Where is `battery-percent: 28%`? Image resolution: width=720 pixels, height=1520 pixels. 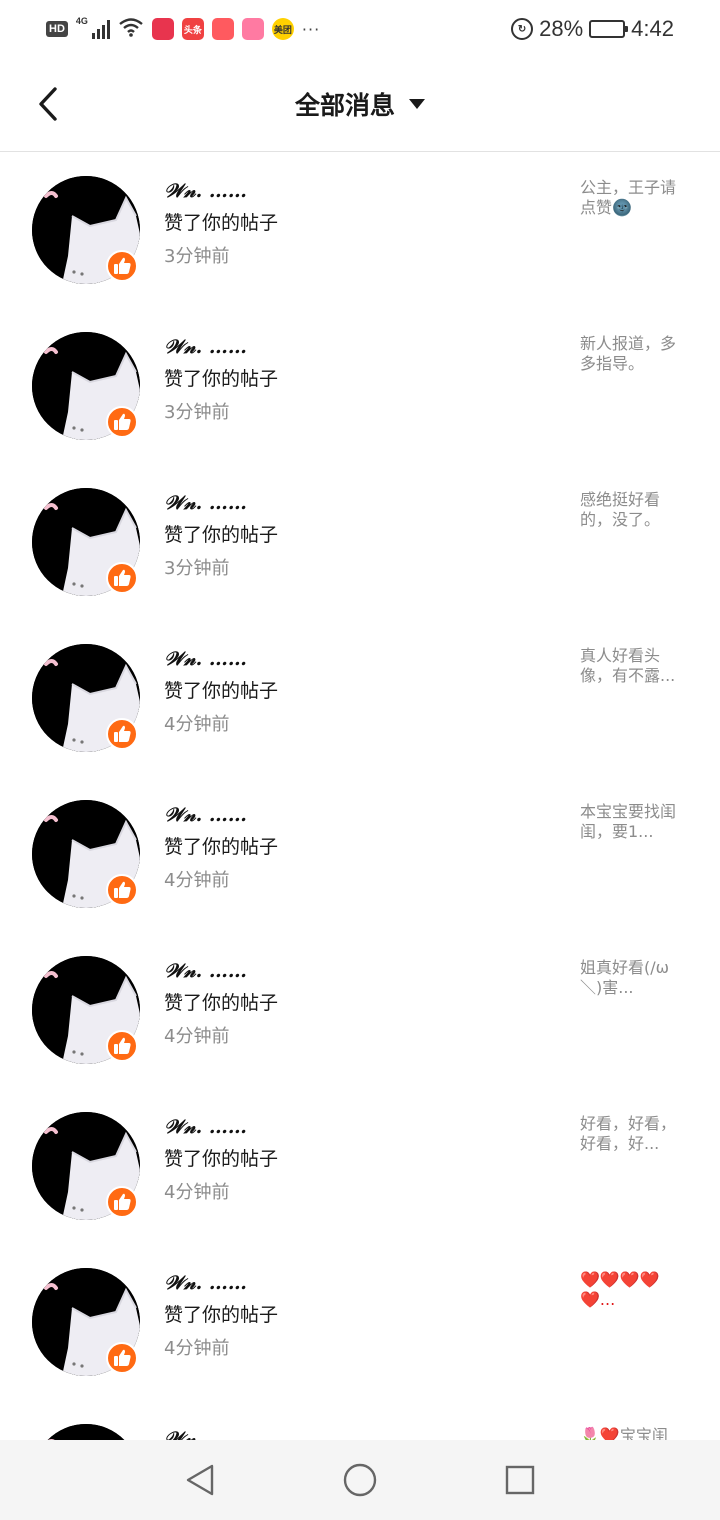
battery-percent: 28% is located at coordinates (561, 28).